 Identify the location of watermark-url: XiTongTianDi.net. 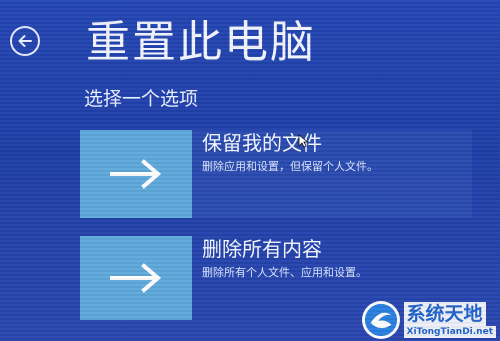
(449, 332).